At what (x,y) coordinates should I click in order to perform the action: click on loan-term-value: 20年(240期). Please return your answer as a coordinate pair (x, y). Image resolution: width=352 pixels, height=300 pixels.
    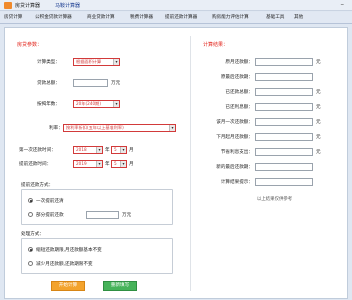
    Looking at the image, I should click on (88, 103).